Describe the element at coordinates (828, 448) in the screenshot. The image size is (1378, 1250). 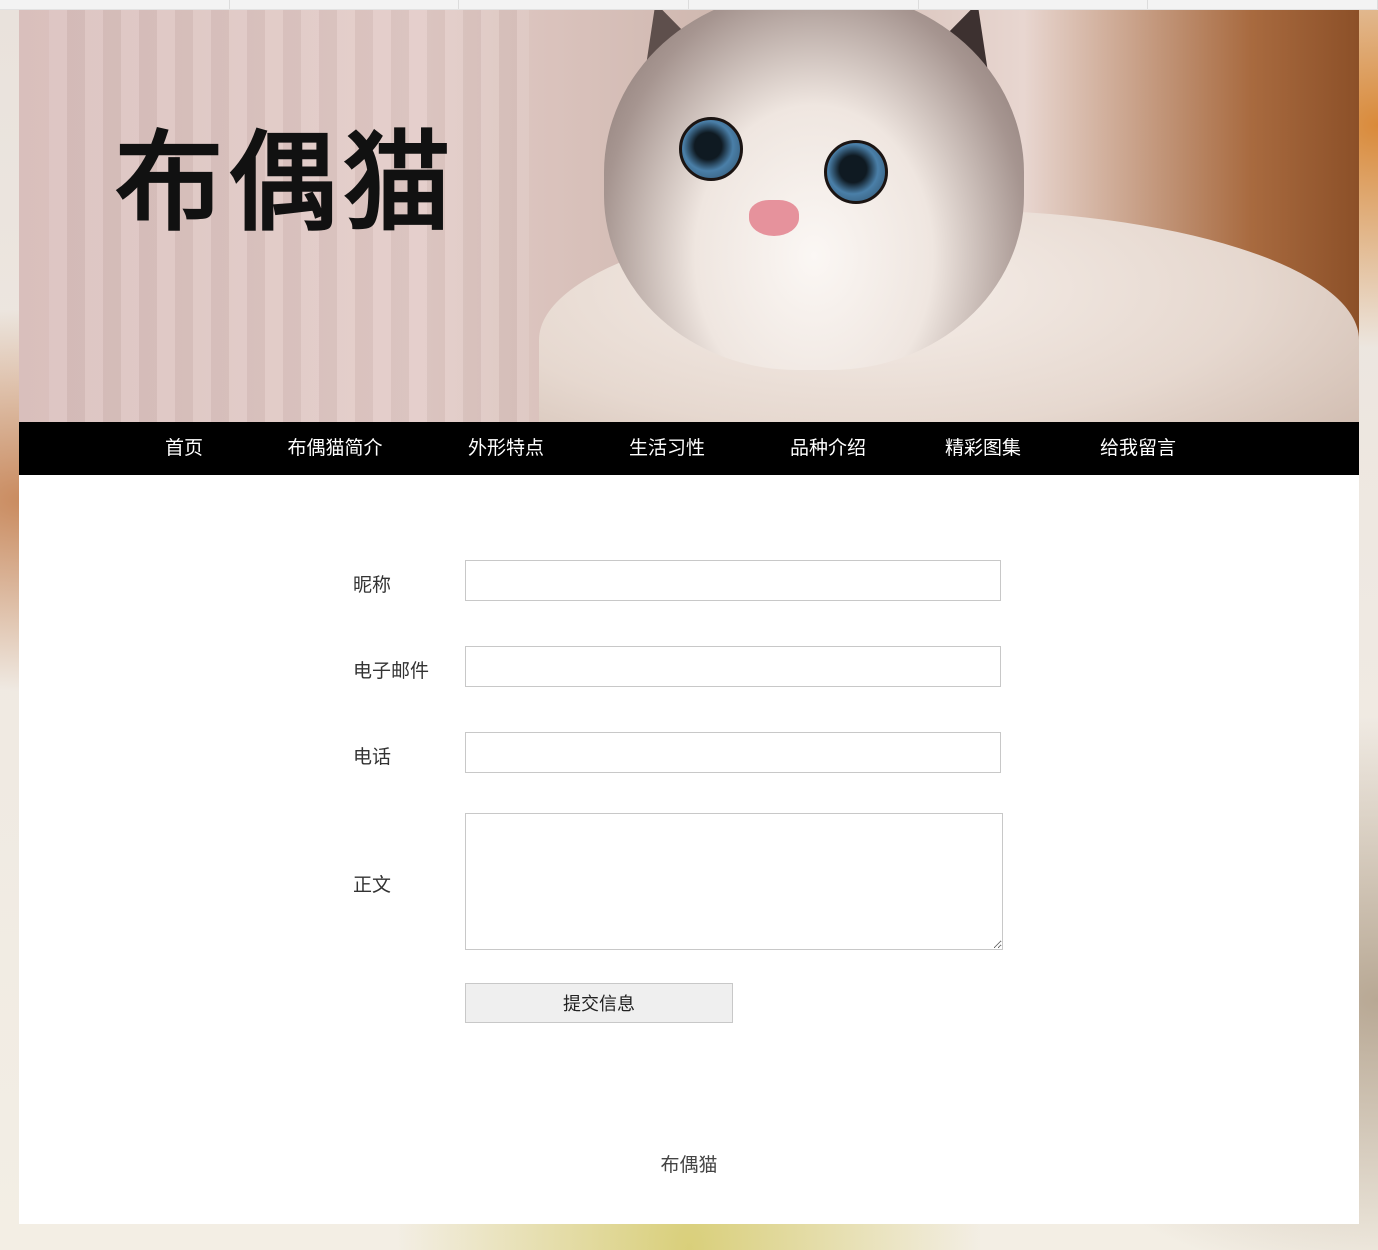
I see `nav-item-breeds: 品种介绍` at that location.